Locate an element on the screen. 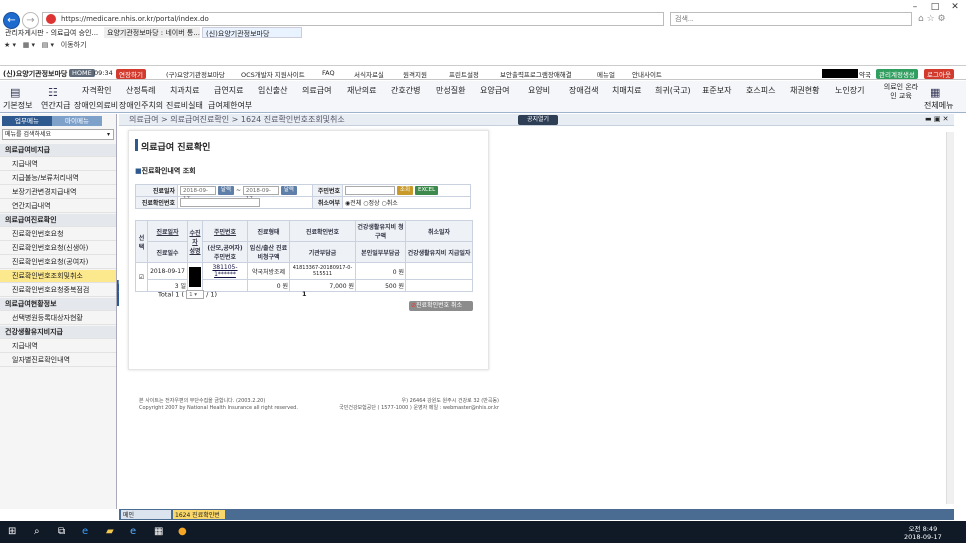  calculator-icon: ▦ is located at coordinates (158, 531).